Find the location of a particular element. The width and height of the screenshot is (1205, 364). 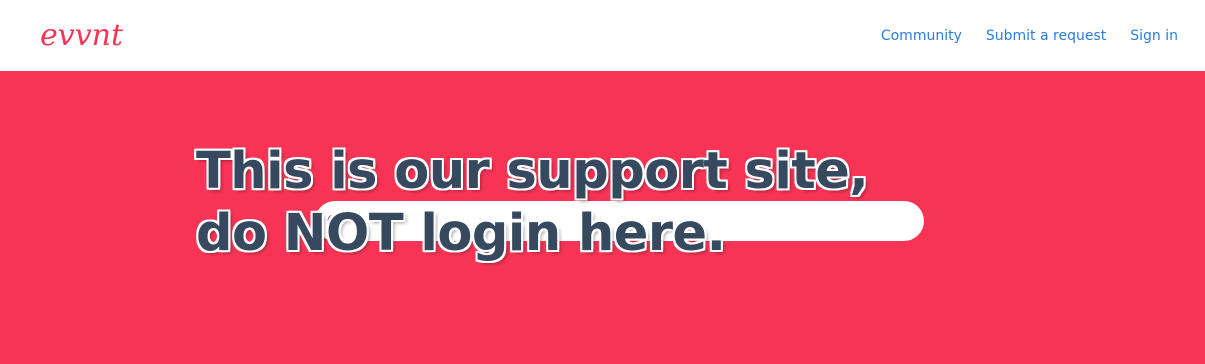

nav-link-community: Community is located at coordinates (921, 36).